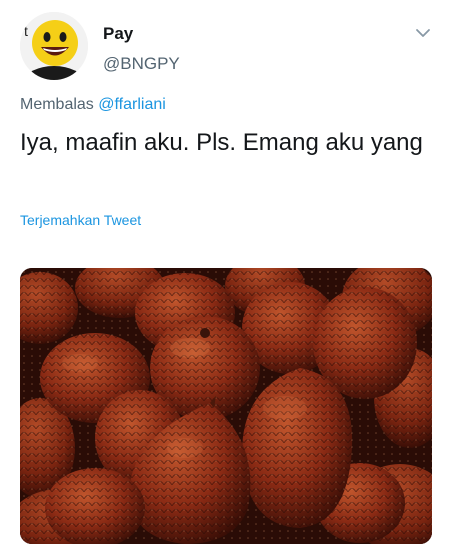 The image size is (450, 552). I want to click on reply-context: Membalas @ffarliani, so click(93, 105).